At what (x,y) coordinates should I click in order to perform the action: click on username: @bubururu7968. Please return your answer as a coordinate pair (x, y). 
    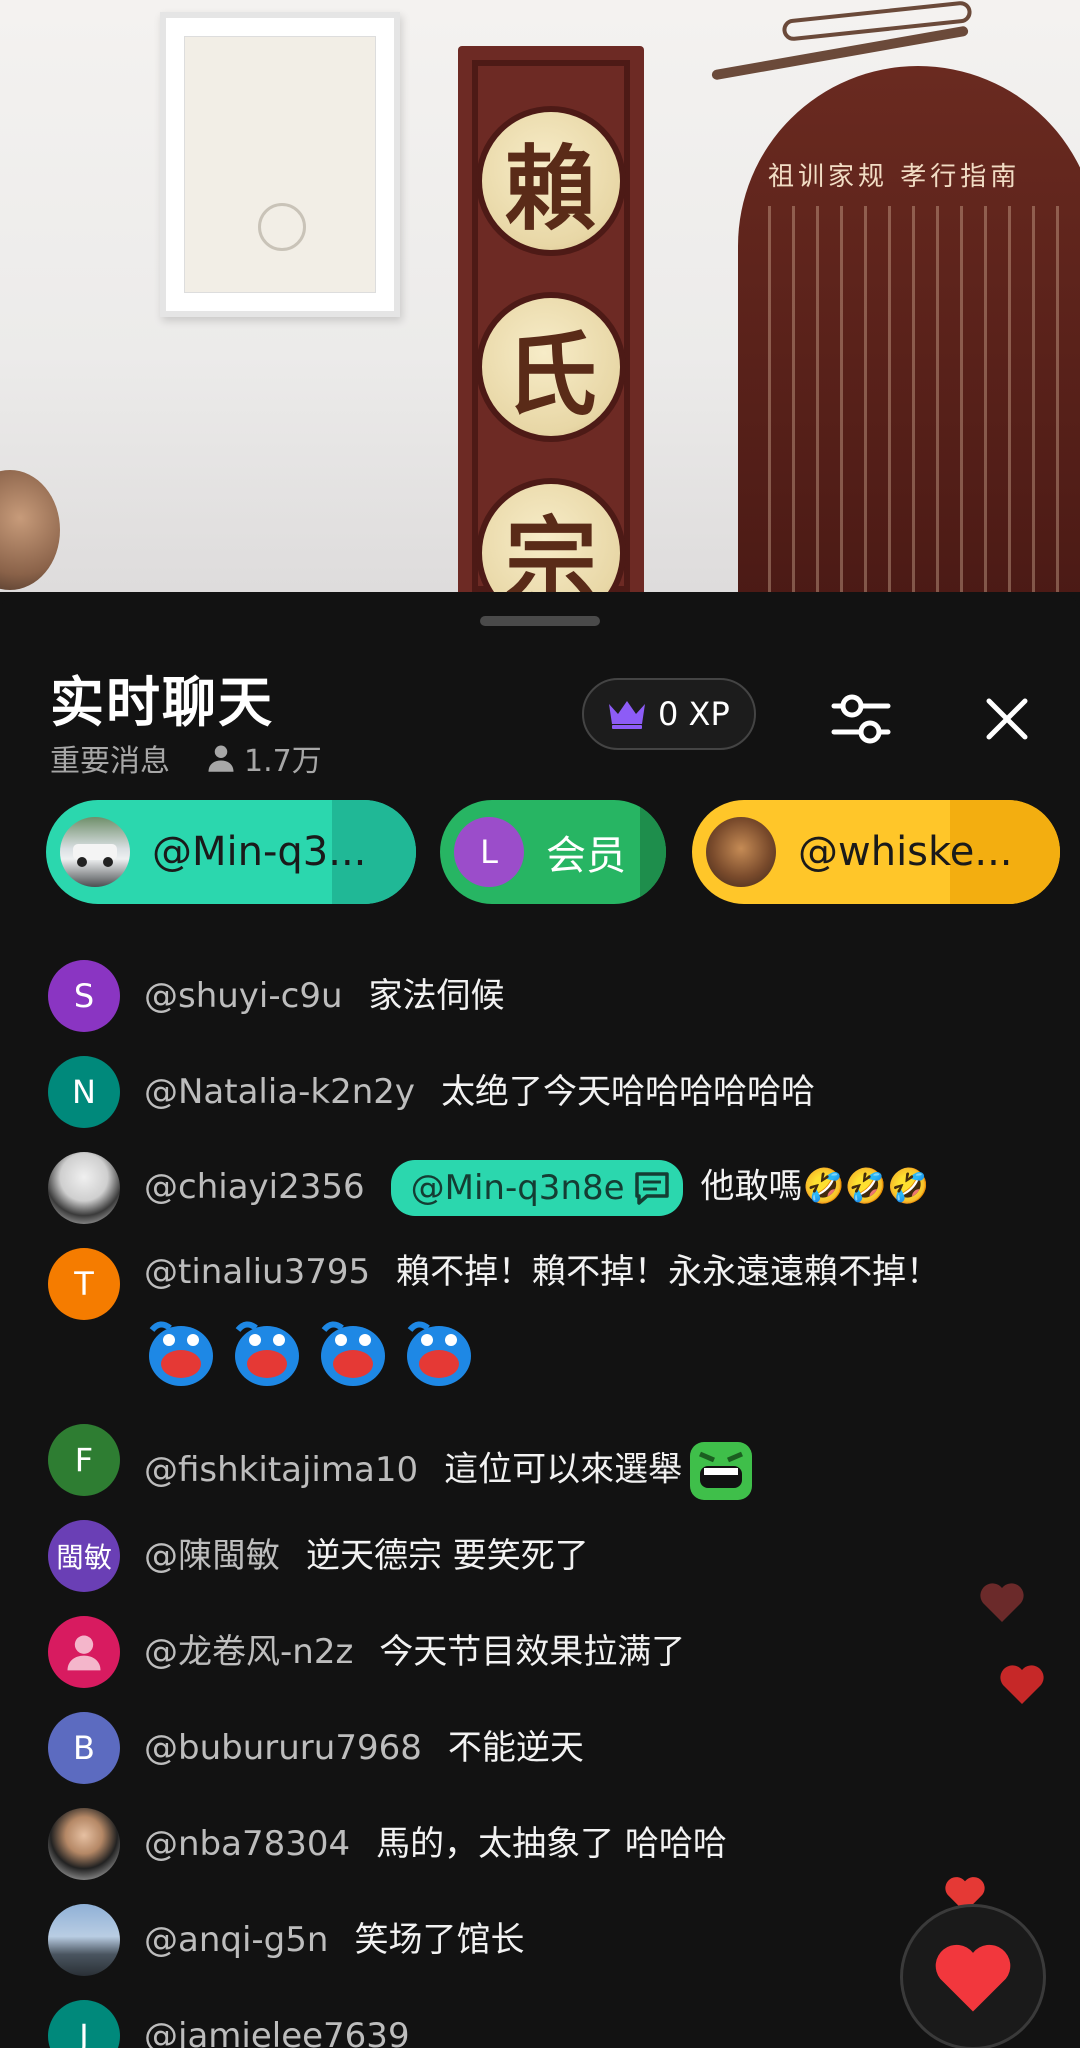
    Looking at the image, I should click on (283, 1748).